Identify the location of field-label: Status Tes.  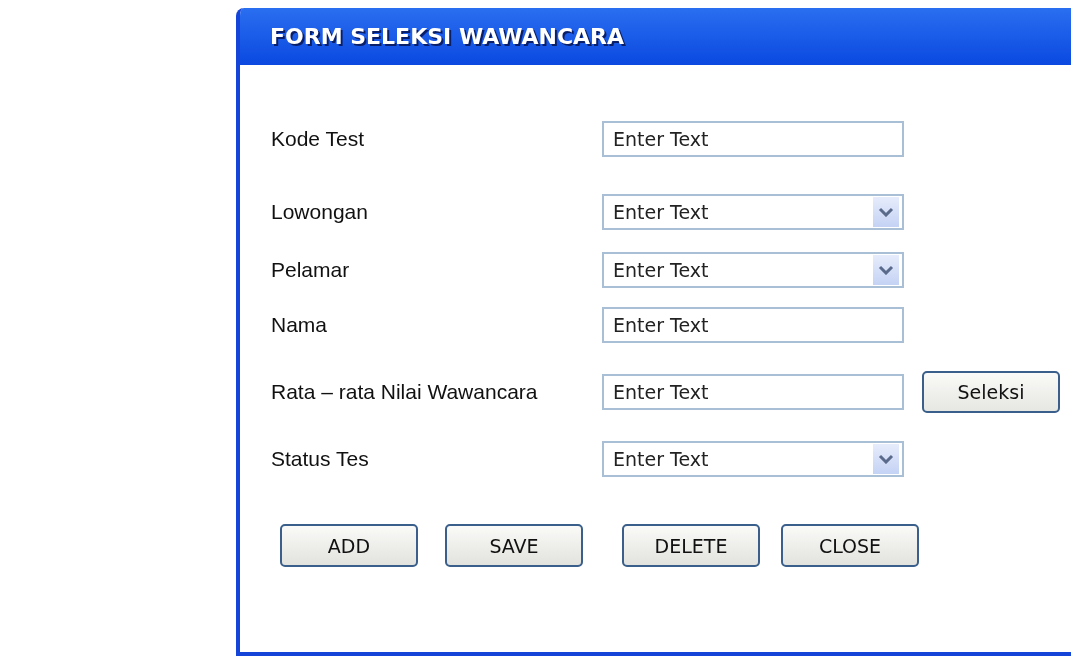
(320, 459).